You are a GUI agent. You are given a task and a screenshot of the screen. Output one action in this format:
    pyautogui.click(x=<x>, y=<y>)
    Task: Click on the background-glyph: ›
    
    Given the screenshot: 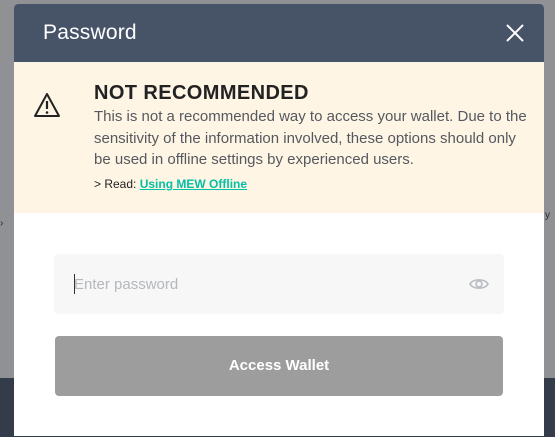 What is the action you would take?
    pyautogui.click(x=2, y=223)
    